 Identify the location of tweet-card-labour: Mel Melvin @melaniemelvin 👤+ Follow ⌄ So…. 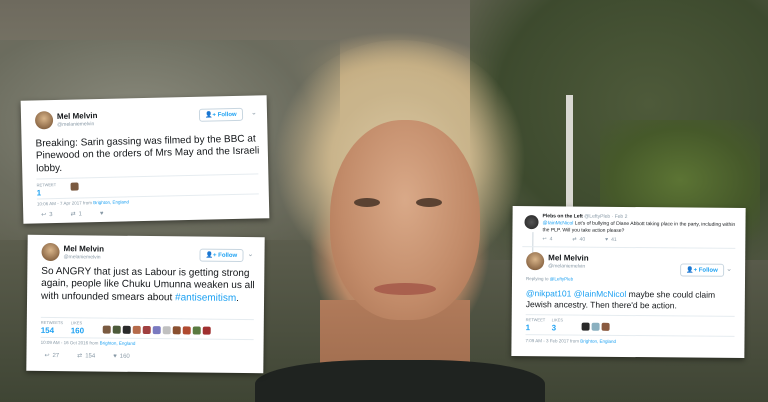
(145, 304).